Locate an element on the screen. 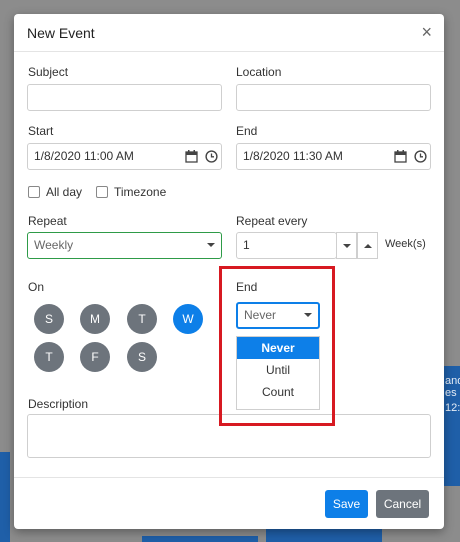 This screenshot has width=460, height=542. all-day-checkbox is located at coordinates (34, 192).